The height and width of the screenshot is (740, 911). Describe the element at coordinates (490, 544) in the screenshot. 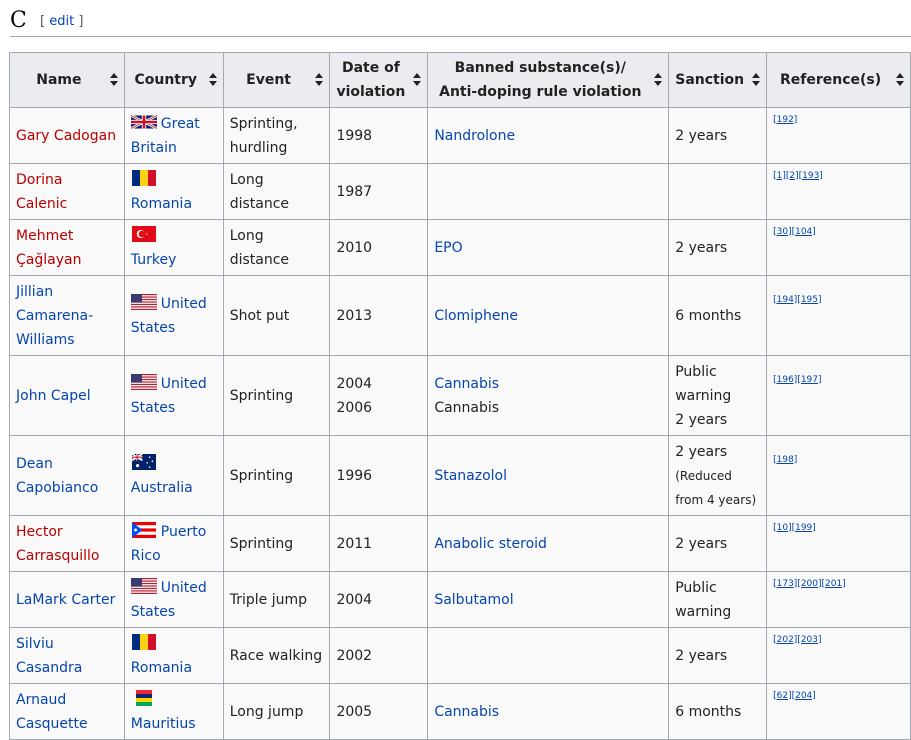

I see `substance-link: Anabolic steroid` at that location.